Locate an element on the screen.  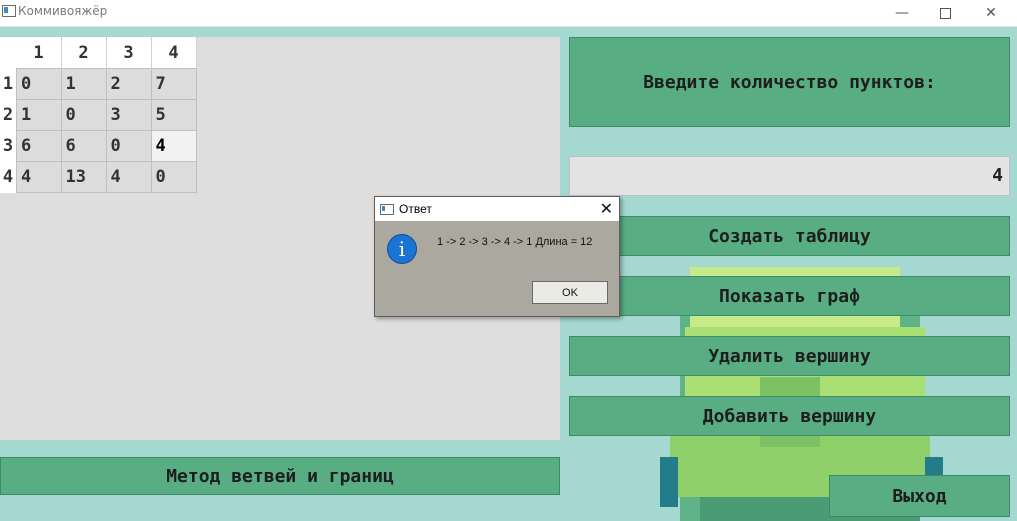
row-header: 4 is located at coordinates (8, 177).